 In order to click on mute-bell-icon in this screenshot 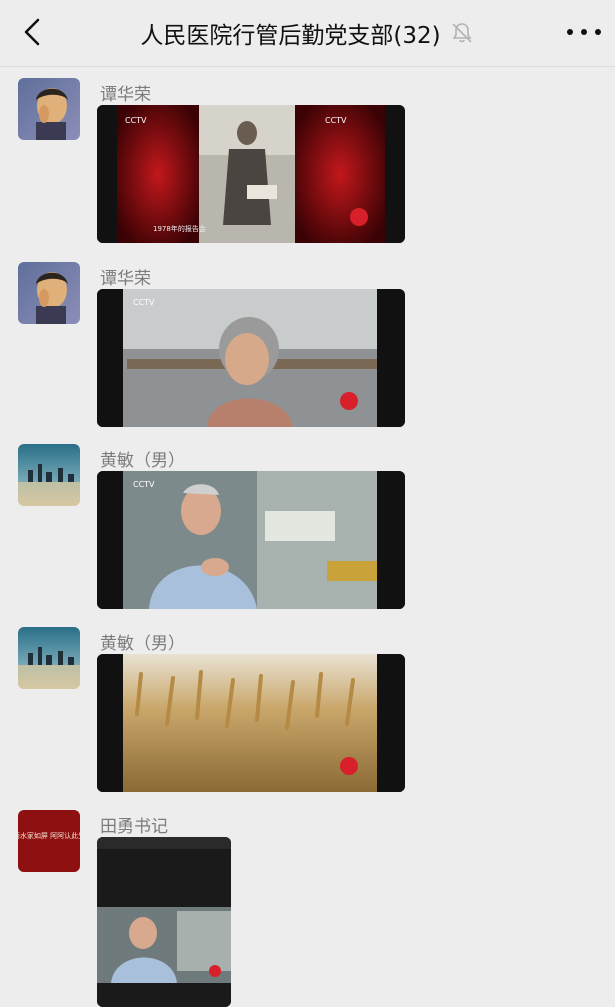, I will do `click(462, 33)`.